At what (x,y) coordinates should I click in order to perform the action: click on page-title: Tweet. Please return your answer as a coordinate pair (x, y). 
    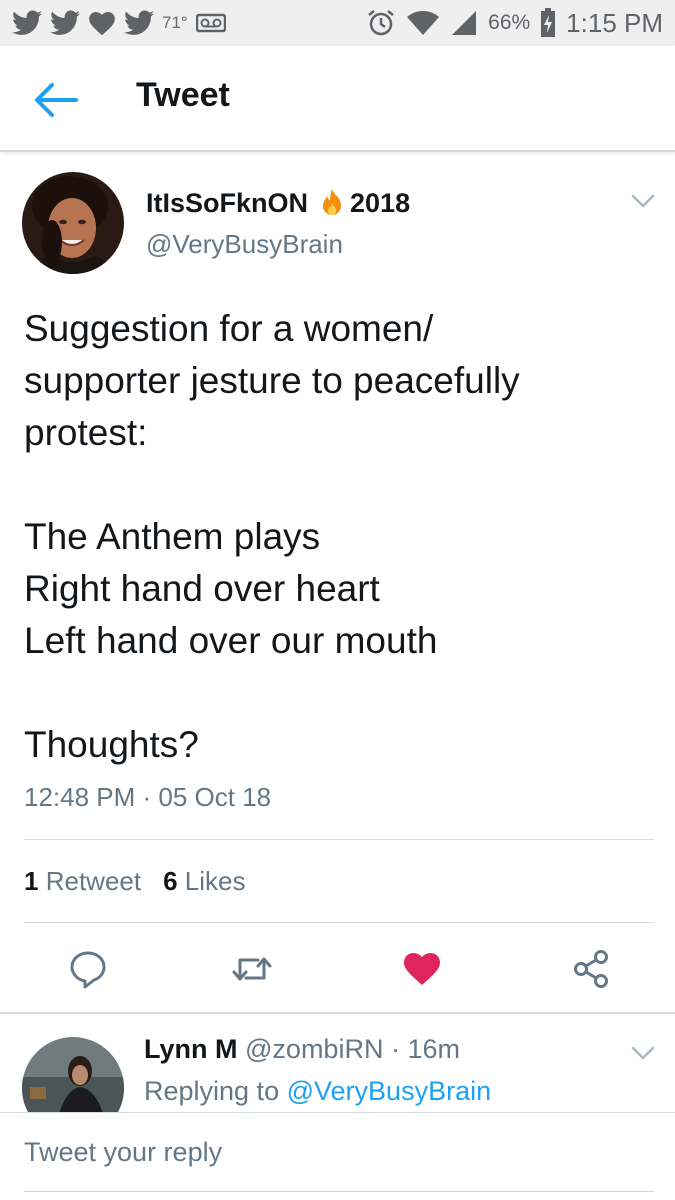
    Looking at the image, I should click on (183, 95).